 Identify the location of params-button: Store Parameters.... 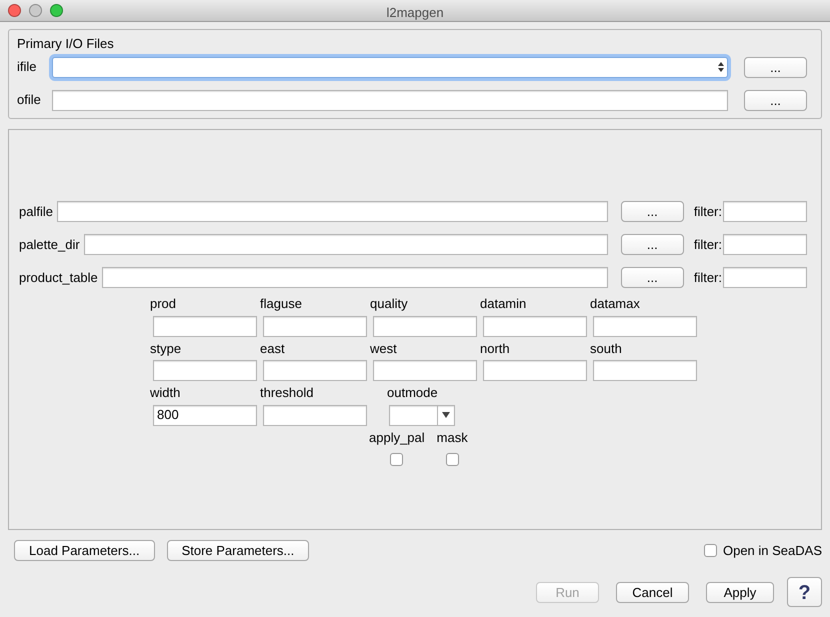
(238, 550).